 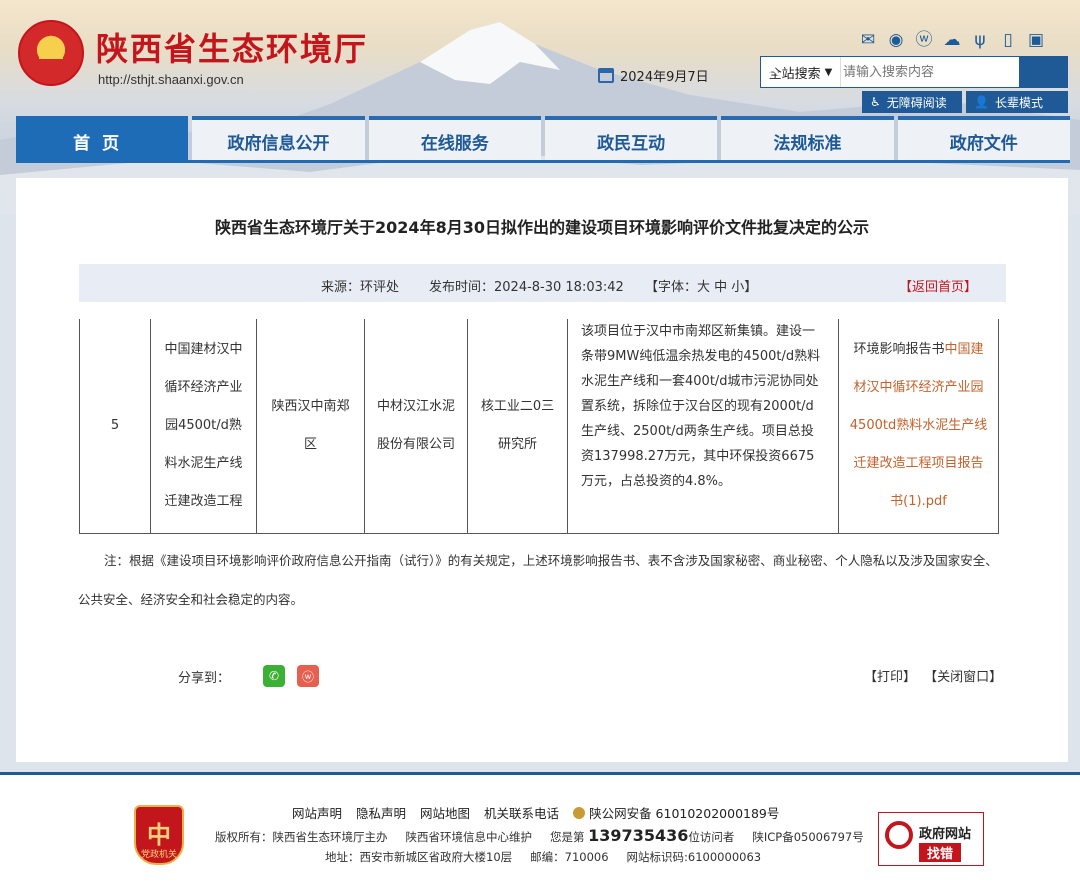 What do you see at coordinates (526, 287) in the screenshot?
I see `article-publish-time: 发布时间：2024-8-30 18:03:42` at bounding box center [526, 287].